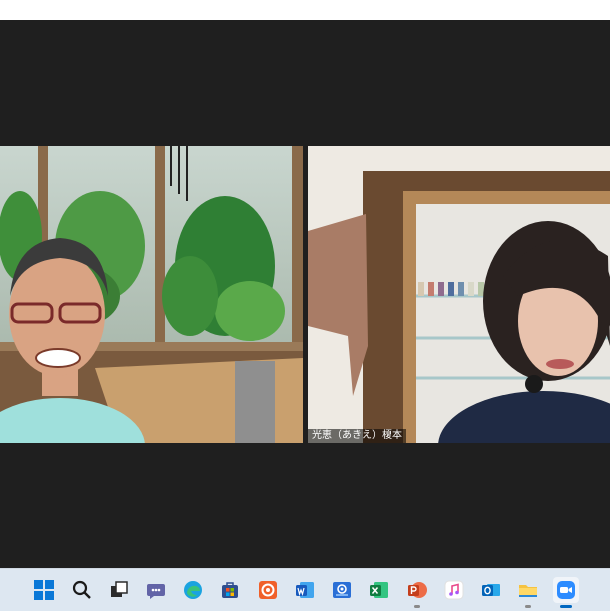 The image size is (610, 611). Describe the element at coordinates (379, 590) in the screenshot. I see `excel-icon` at that location.